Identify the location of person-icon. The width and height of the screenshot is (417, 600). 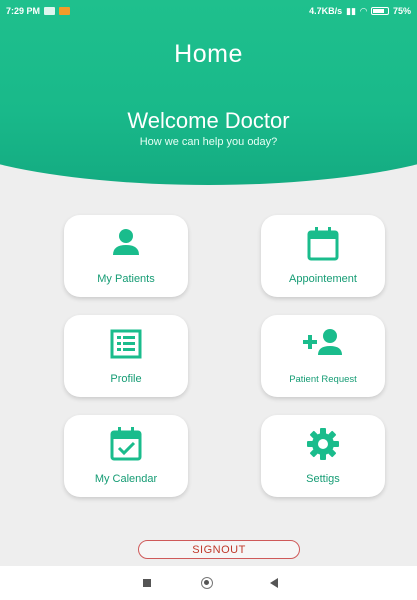
(126, 244).